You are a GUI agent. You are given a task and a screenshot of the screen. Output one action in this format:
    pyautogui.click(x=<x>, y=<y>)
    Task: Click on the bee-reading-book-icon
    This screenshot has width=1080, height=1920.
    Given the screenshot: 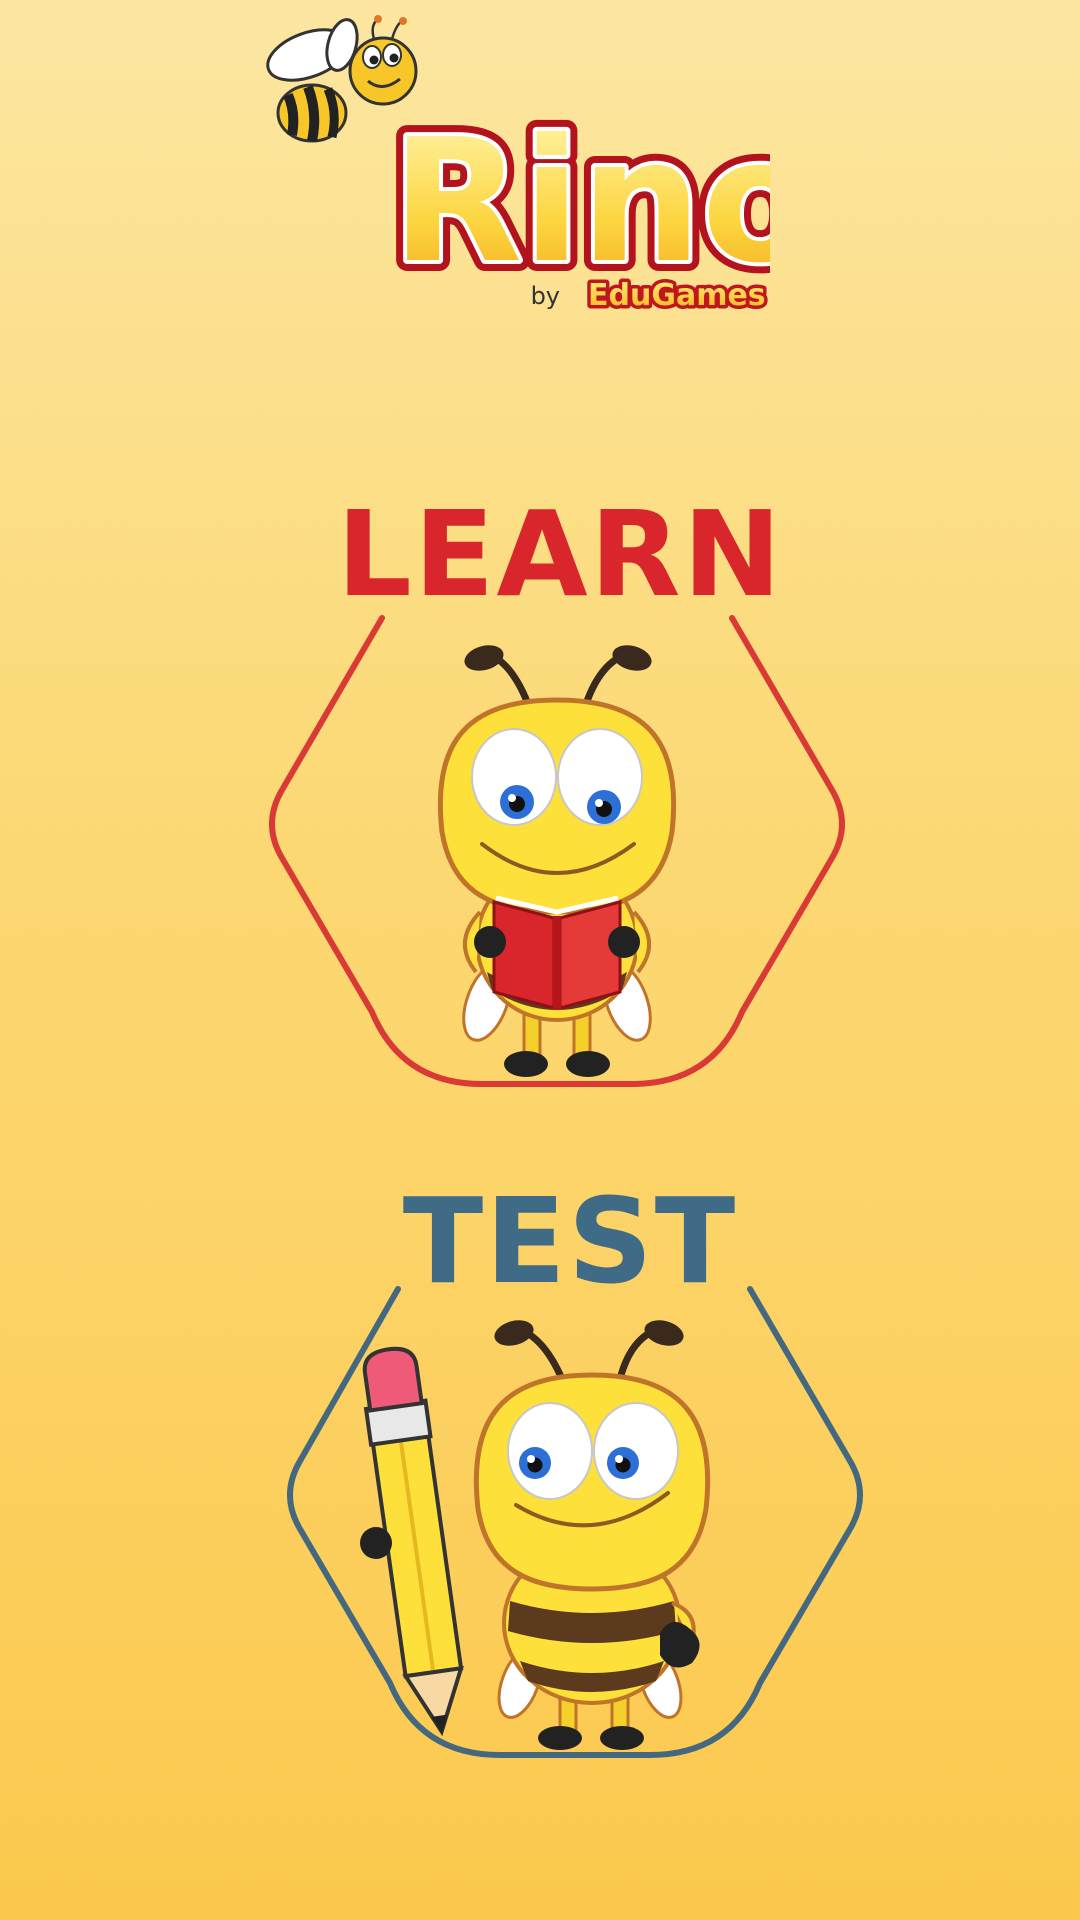 What is the action you would take?
    pyautogui.click(x=557, y=861)
    